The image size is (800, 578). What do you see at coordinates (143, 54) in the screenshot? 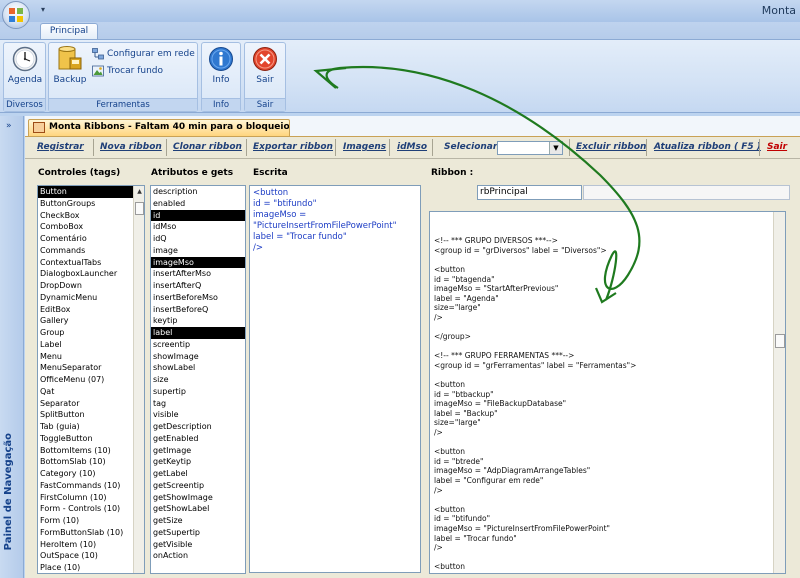
I see `configurar-em-rede-button: Configurar em rede` at bounding box center [143, 54].